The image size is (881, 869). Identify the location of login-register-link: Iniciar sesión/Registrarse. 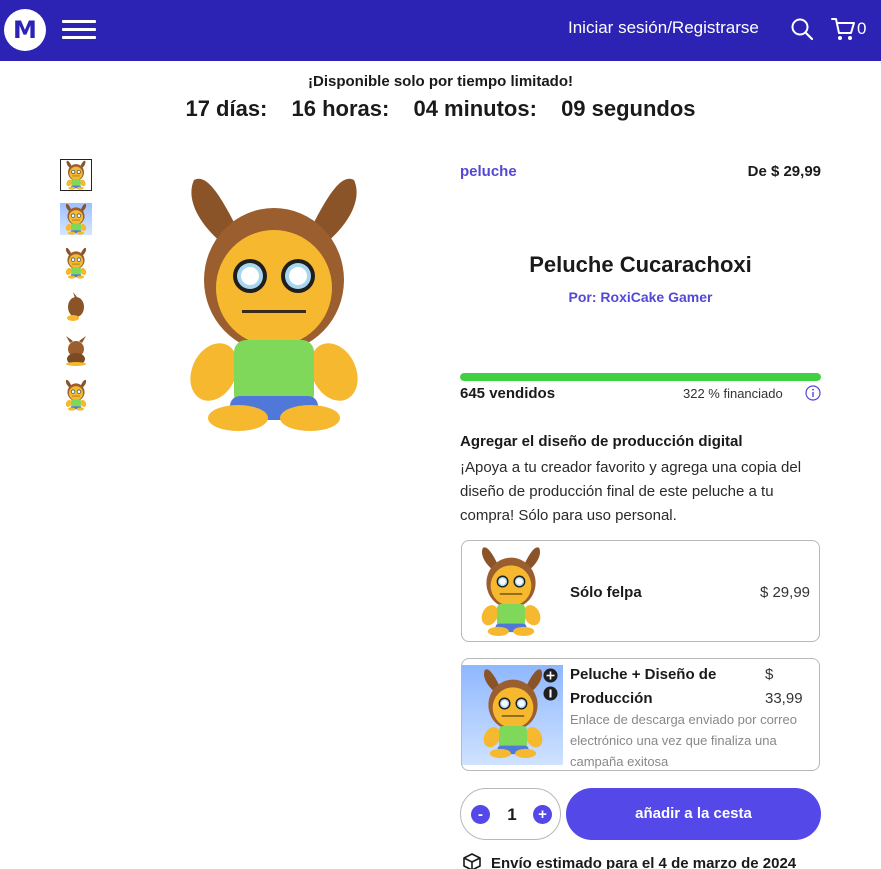
(663, 28).